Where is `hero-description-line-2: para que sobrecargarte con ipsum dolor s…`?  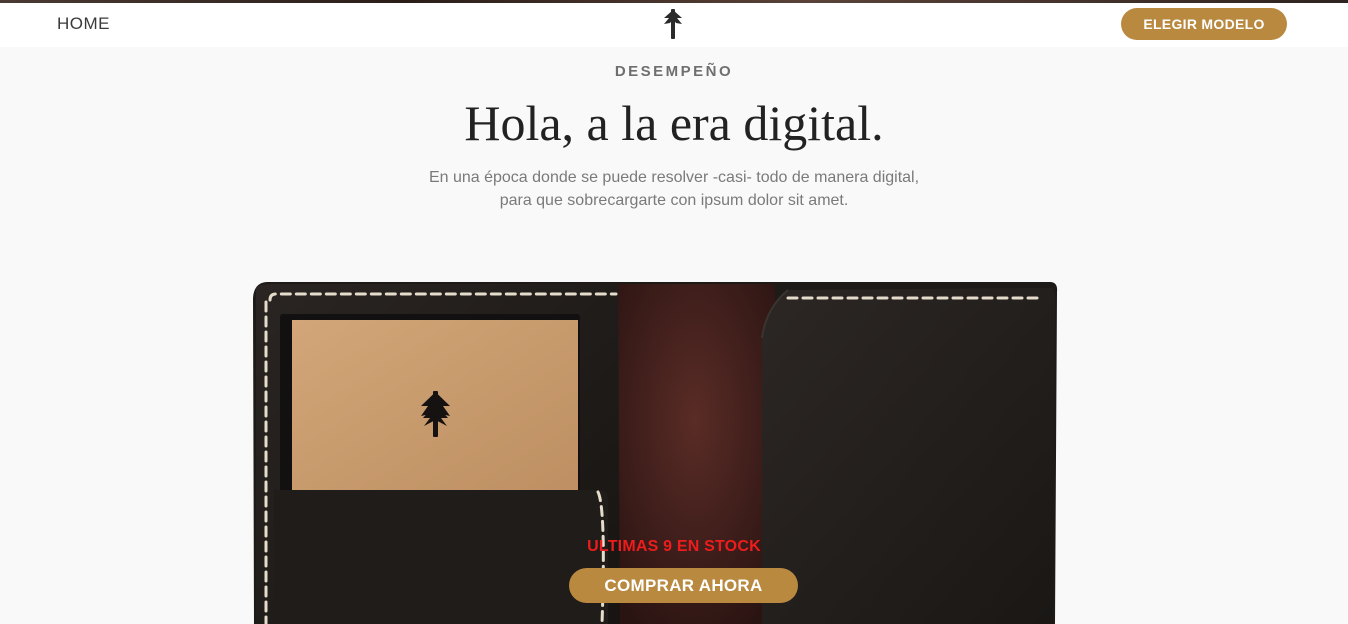 hero-description-line-2: para que sobrecargarte con ipsum dolor s… is located at coordinates (674, 200).